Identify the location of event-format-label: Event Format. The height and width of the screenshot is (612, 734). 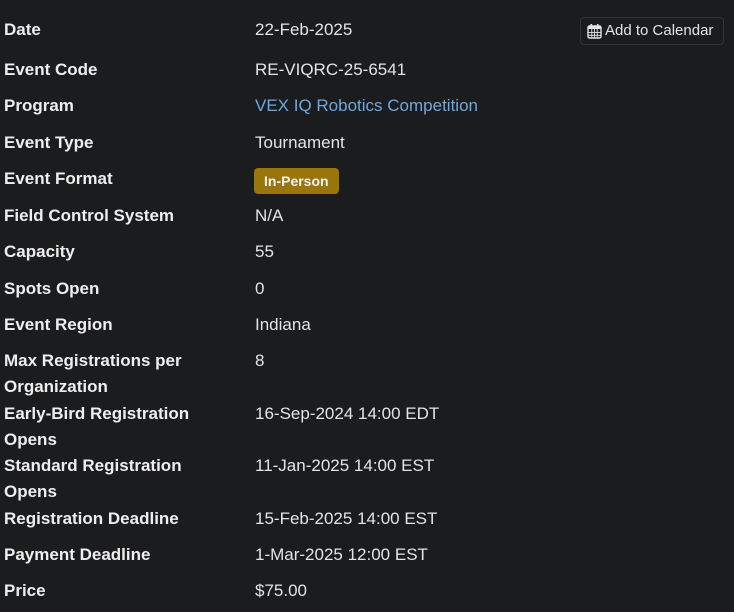
(58, 178).